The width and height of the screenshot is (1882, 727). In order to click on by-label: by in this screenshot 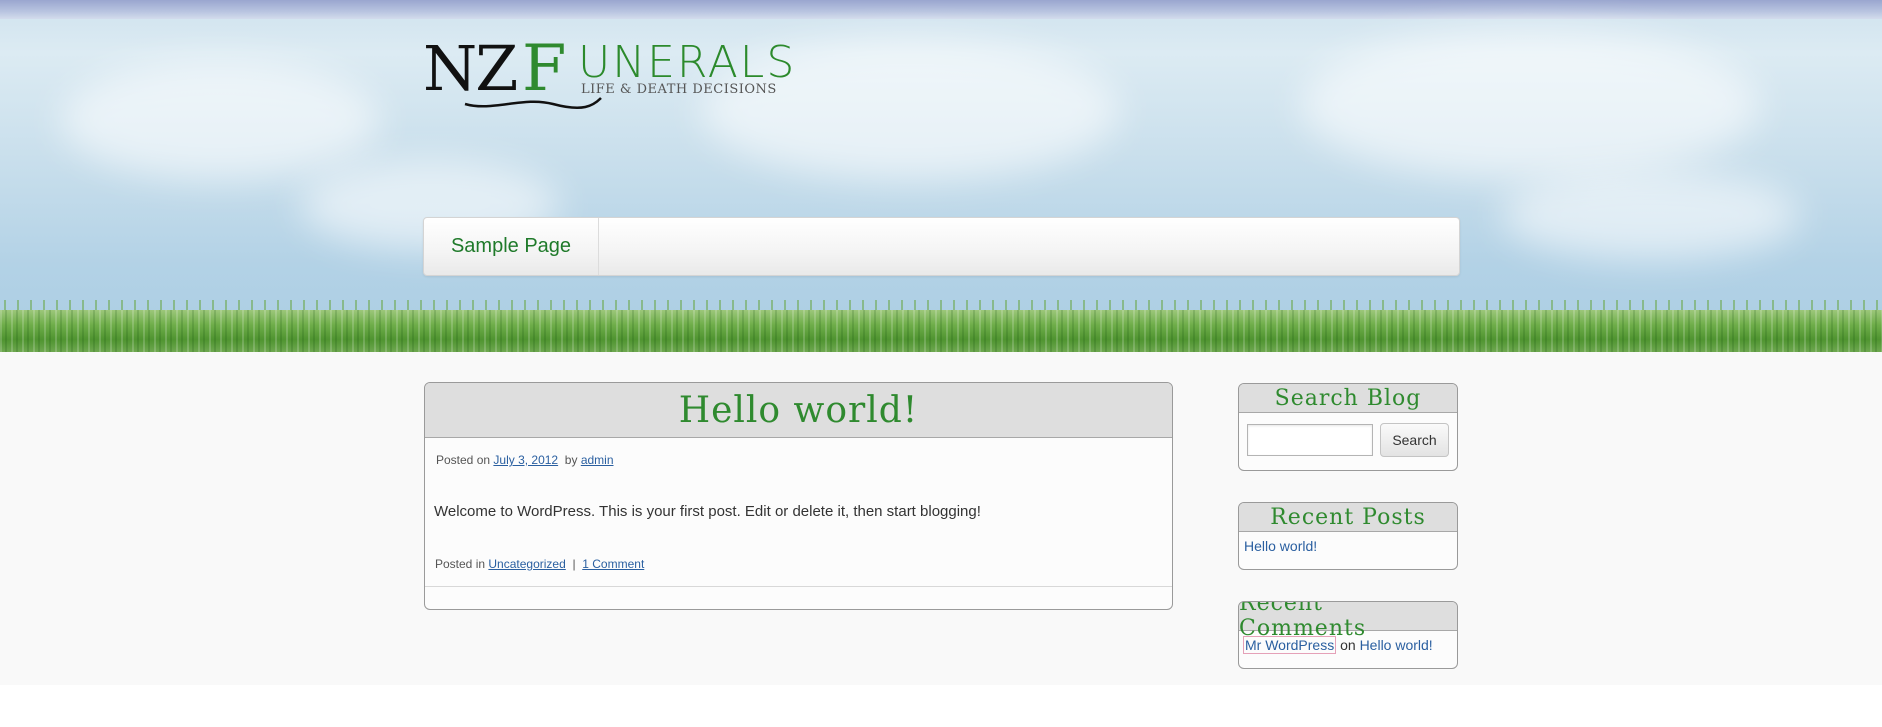, I will do `click(571, 460)`.